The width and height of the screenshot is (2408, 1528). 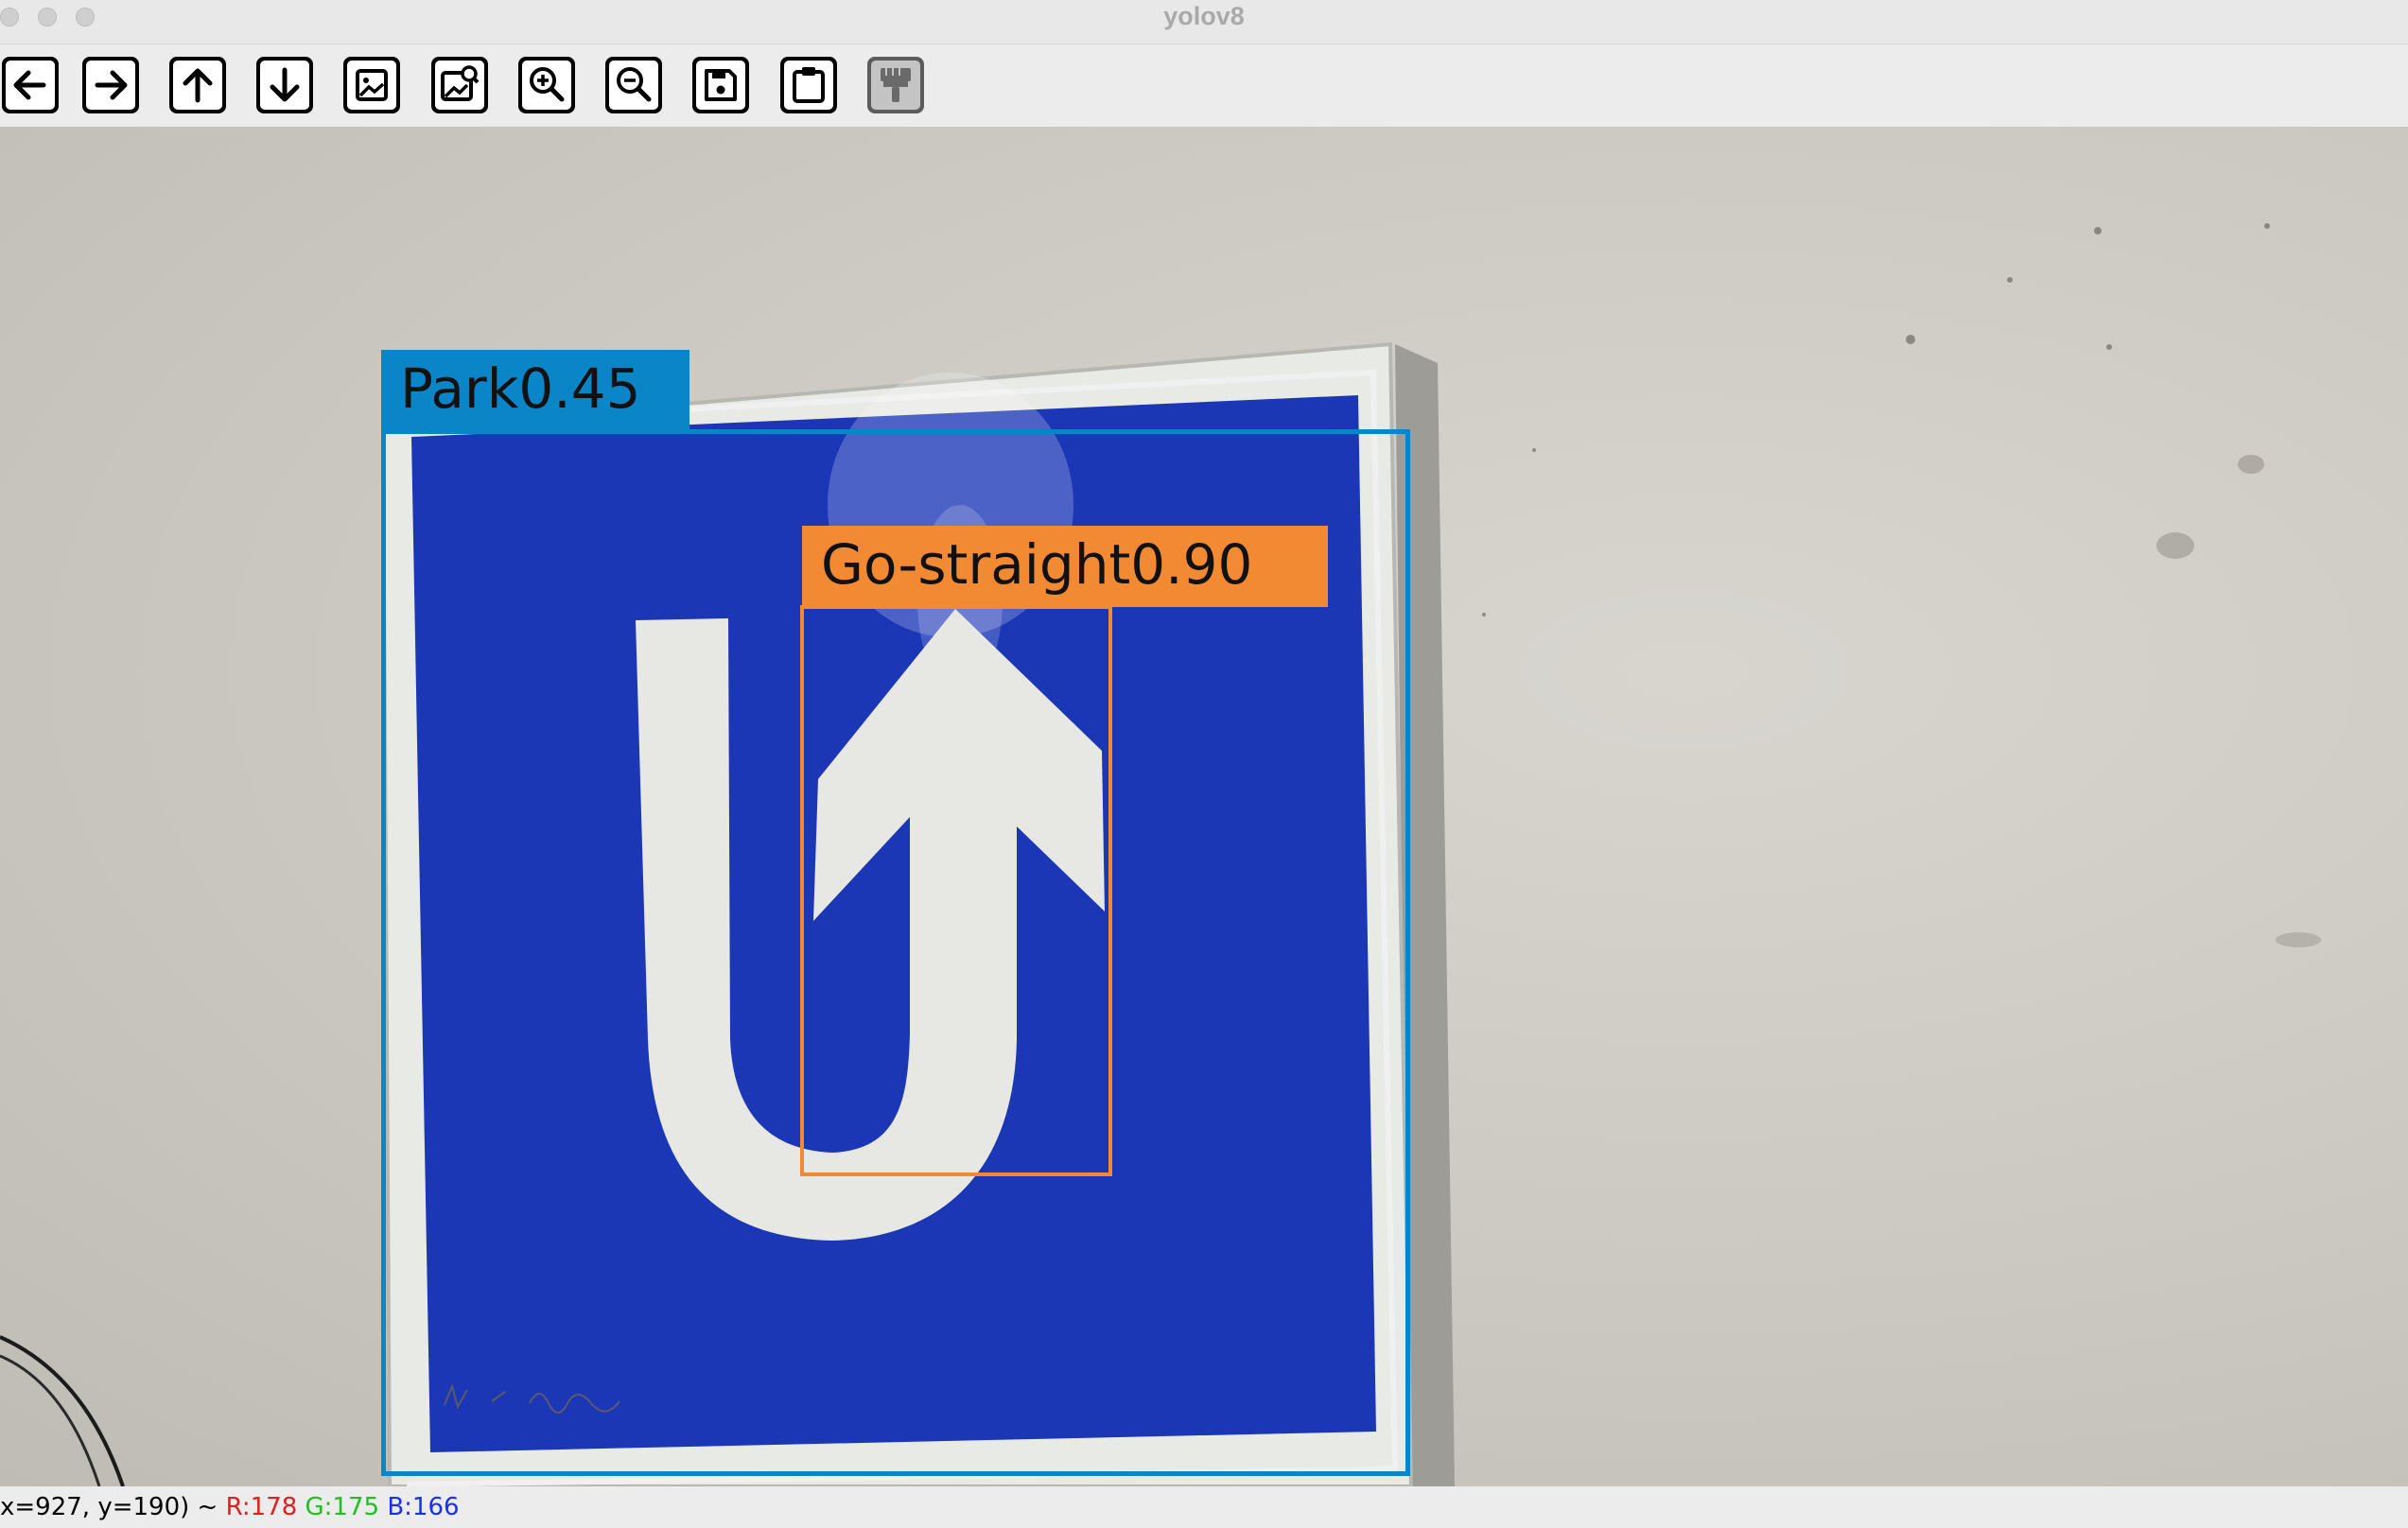 What do you see at coordinates (956, 890) in the screenshot?
I see `detection-box-go-straight` at bounding box center [956, 890].